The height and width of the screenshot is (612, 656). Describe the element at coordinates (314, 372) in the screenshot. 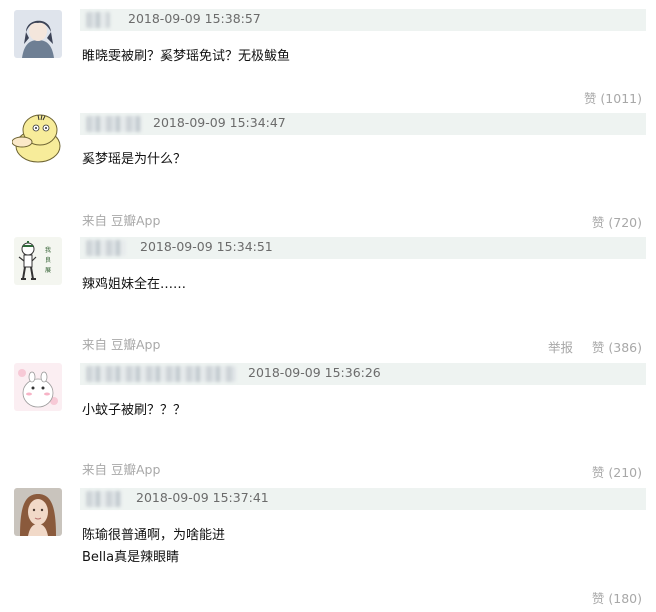

I see `comment-timestamp: 2018-09-09 15:36:26` at that location.